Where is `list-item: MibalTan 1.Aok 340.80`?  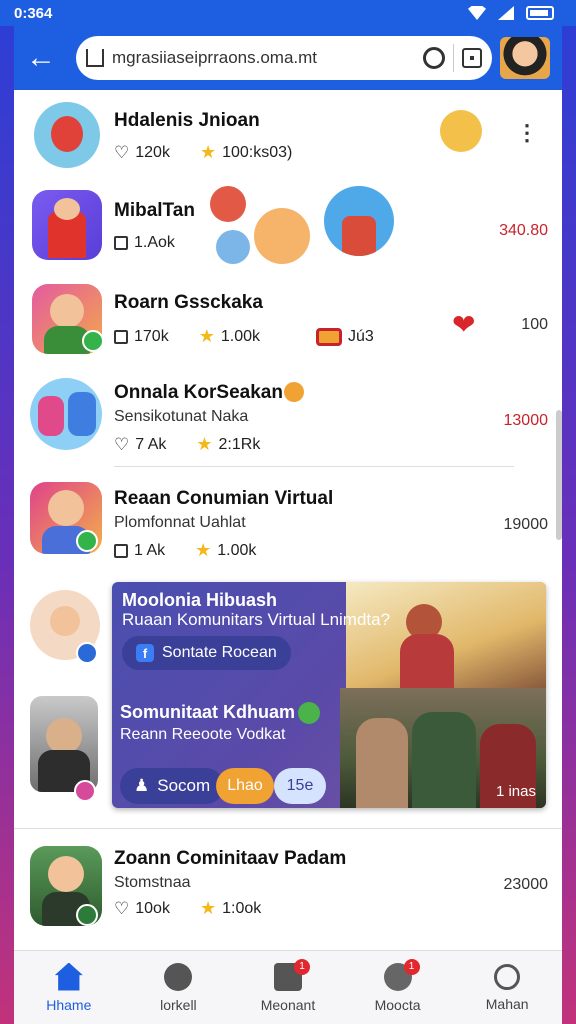 list-item: MibalTan 1.Aok 340.80 is located at coordinates (288, 230).